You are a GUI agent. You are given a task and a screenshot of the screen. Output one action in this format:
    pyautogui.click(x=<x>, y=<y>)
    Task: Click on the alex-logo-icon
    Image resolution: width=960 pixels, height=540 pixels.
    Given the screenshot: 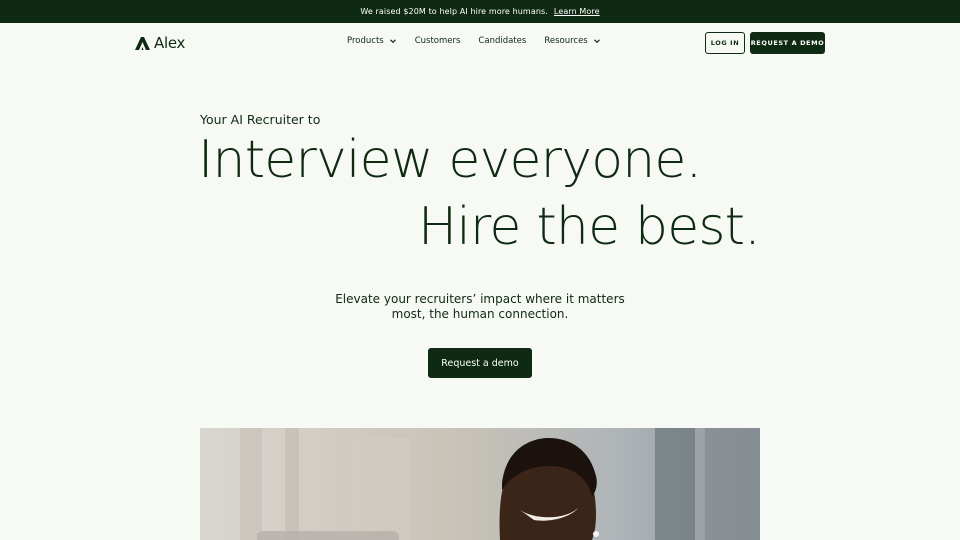 What is the action you would take?
    pyautogui.click(x=142, y=43)
    